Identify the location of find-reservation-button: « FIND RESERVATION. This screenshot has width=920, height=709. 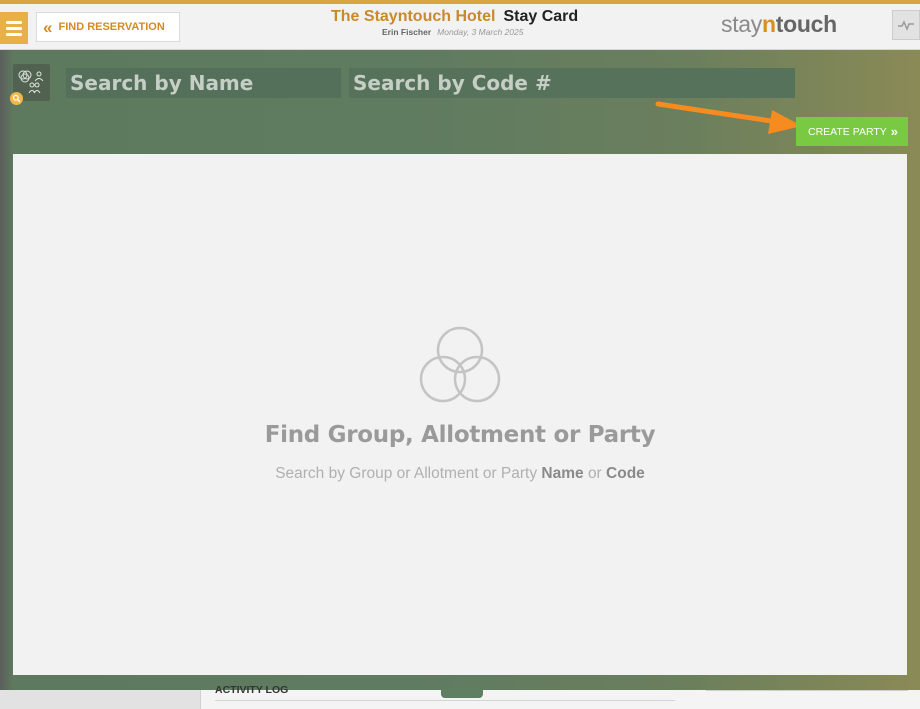
(108, 27).